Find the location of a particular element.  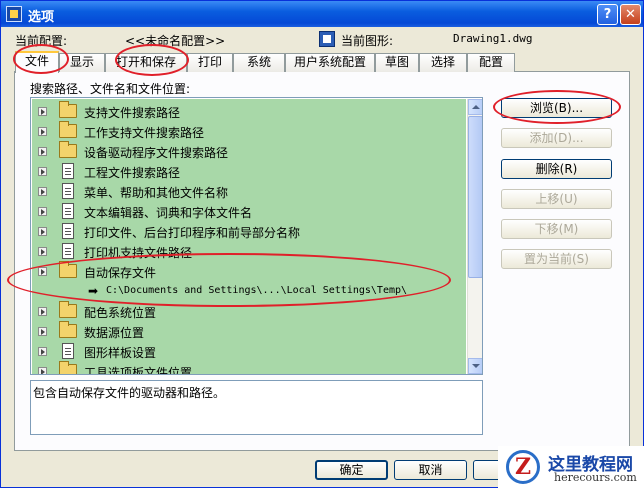

tree-item-label: 菜单、帮助和其他文件名称 is located at coordinates (156, 193).